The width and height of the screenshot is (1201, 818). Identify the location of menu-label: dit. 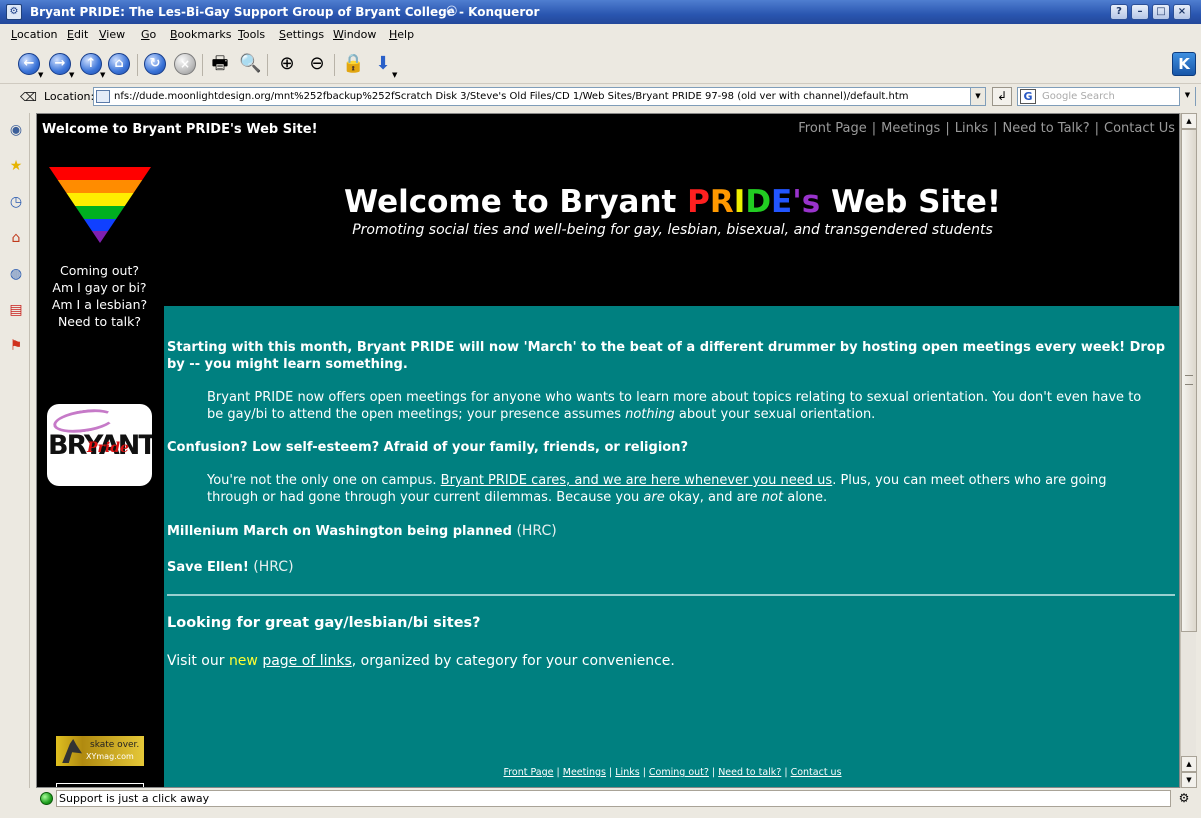
(81, 34).